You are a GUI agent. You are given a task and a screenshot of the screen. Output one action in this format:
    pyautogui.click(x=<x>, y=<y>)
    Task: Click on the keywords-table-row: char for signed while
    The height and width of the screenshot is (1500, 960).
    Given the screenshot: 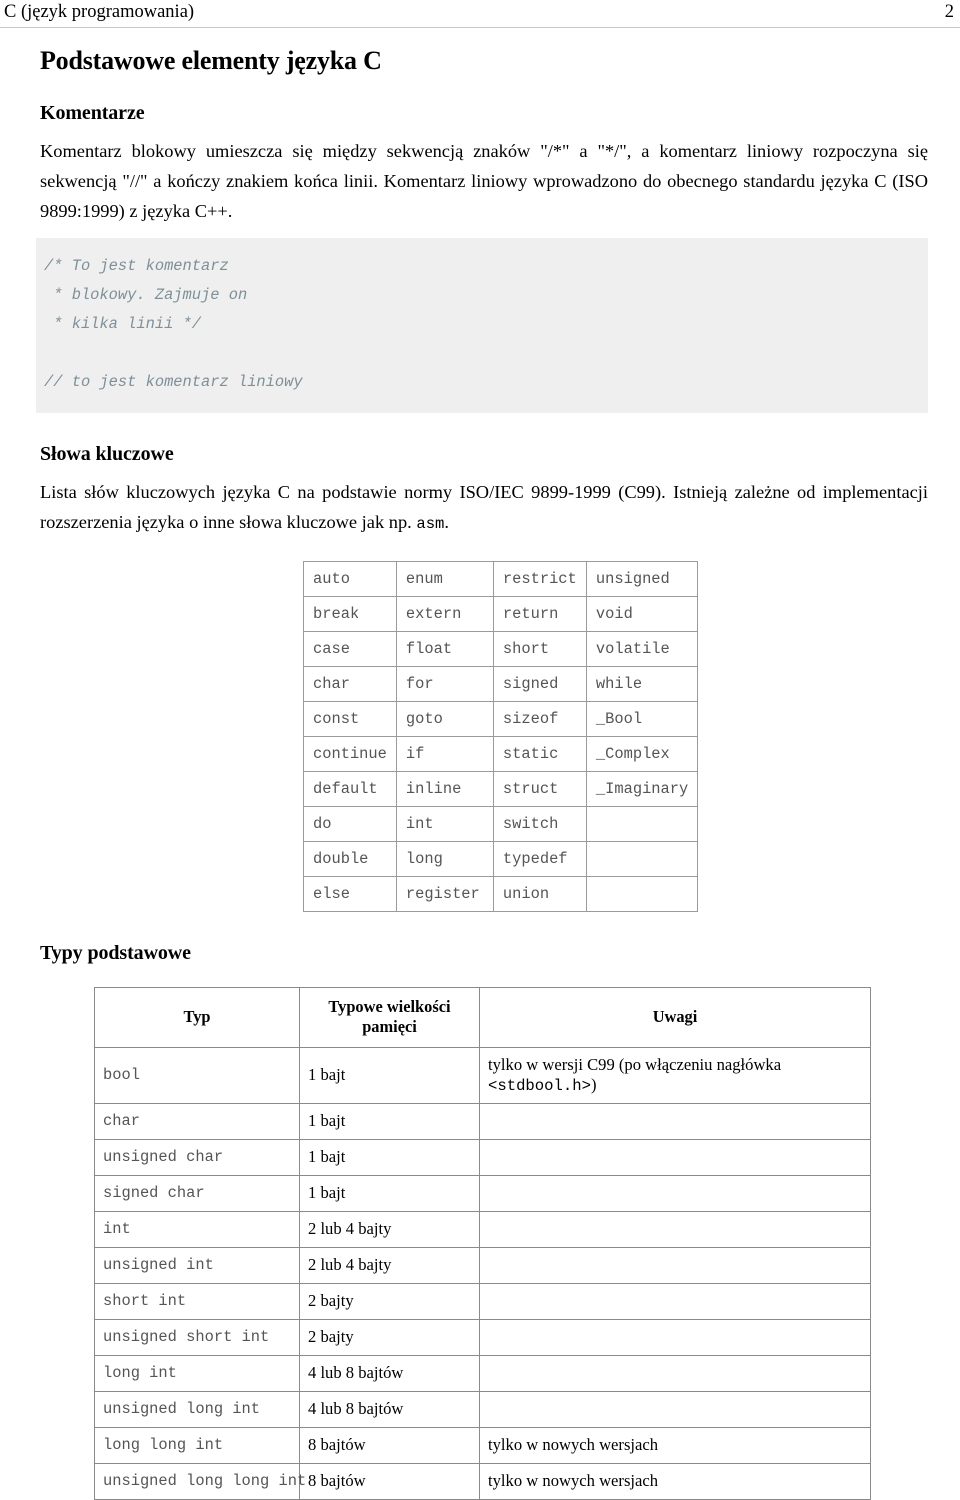 What is the action you would take?
    pyautogui.click(x=501, y=684)
    